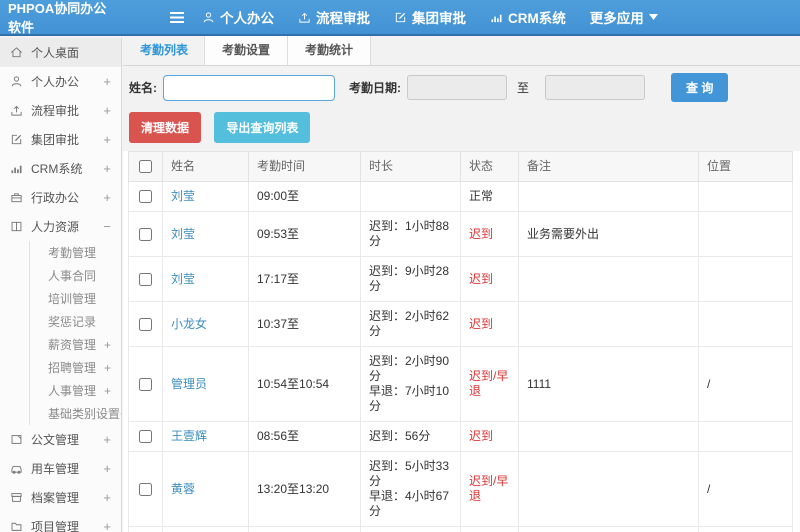  What do you see at coordinates (410, 196) in the screenshot?
I see `duration-cell` at bounding box center [410, 196].